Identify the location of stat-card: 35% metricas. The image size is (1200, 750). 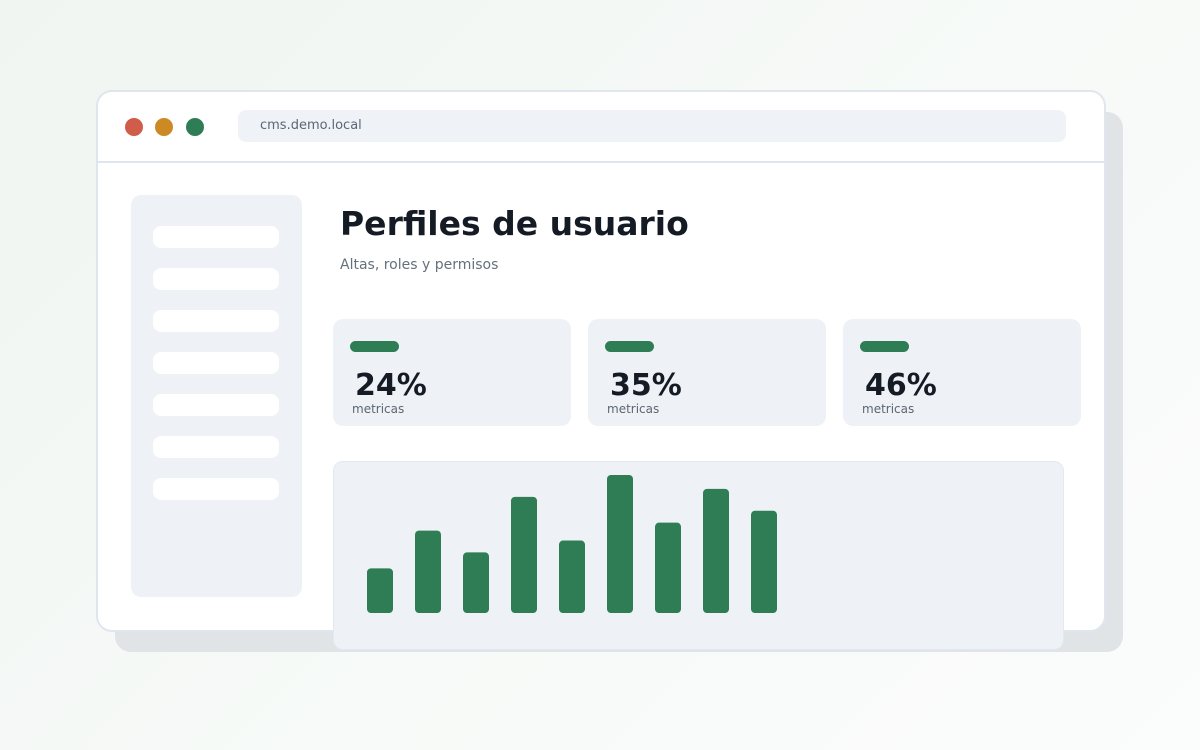
(707, 372).